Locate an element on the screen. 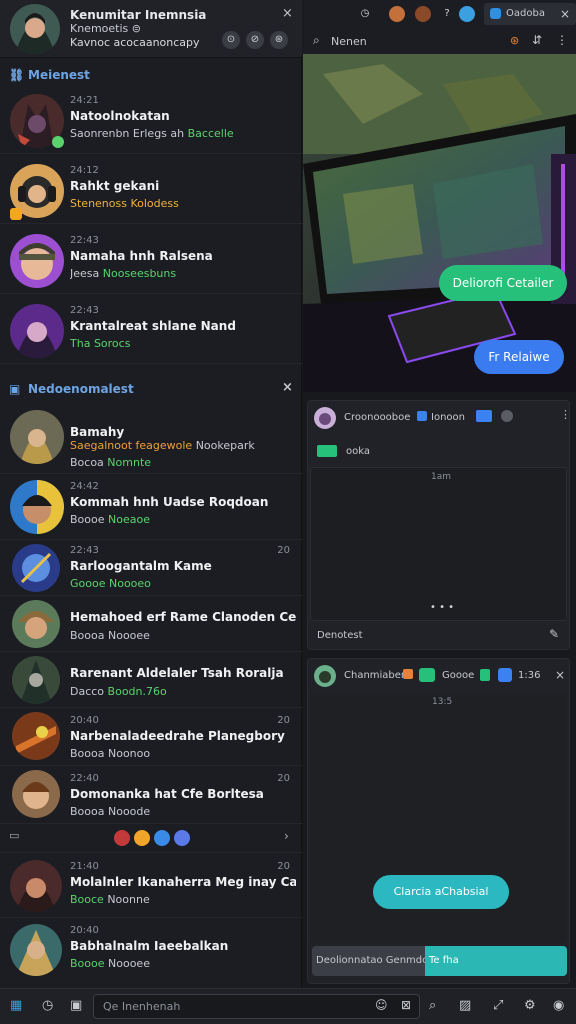 This screenshot has width=576, height=1024. chevron-right-icon: › is located at coordinates (286, 836).